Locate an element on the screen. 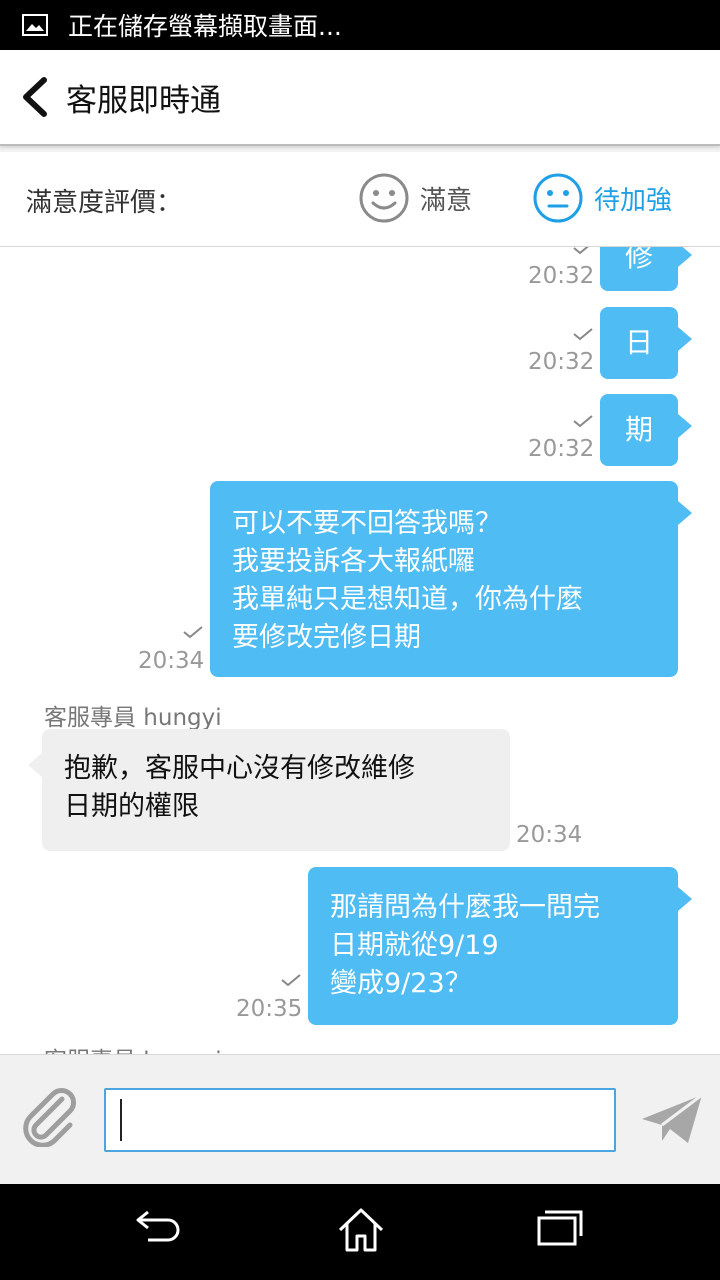  message-input is located at coordinates (360, 1120).